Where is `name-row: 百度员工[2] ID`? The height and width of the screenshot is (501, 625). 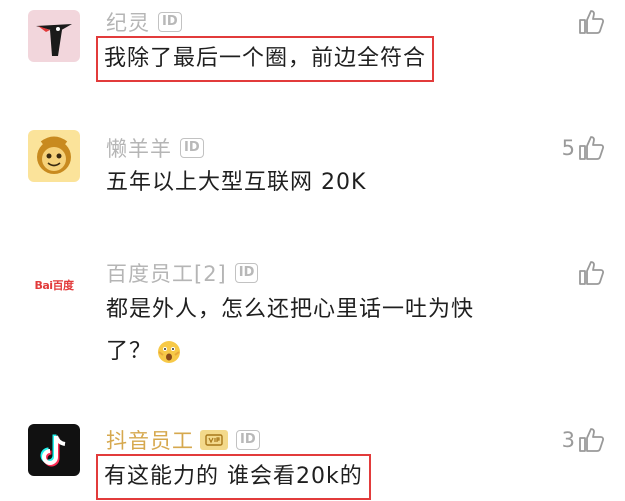 name-row: 百度员工[2] ID is located at coordinates (182, 273).